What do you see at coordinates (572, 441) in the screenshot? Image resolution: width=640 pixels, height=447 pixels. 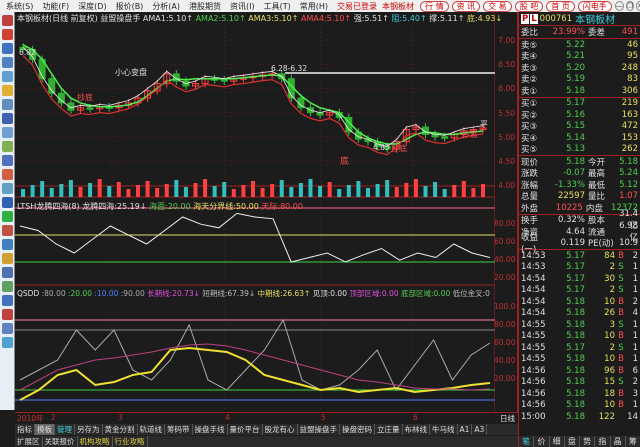 I see `quote-tab: 盘` at bounding box center [572, 441].